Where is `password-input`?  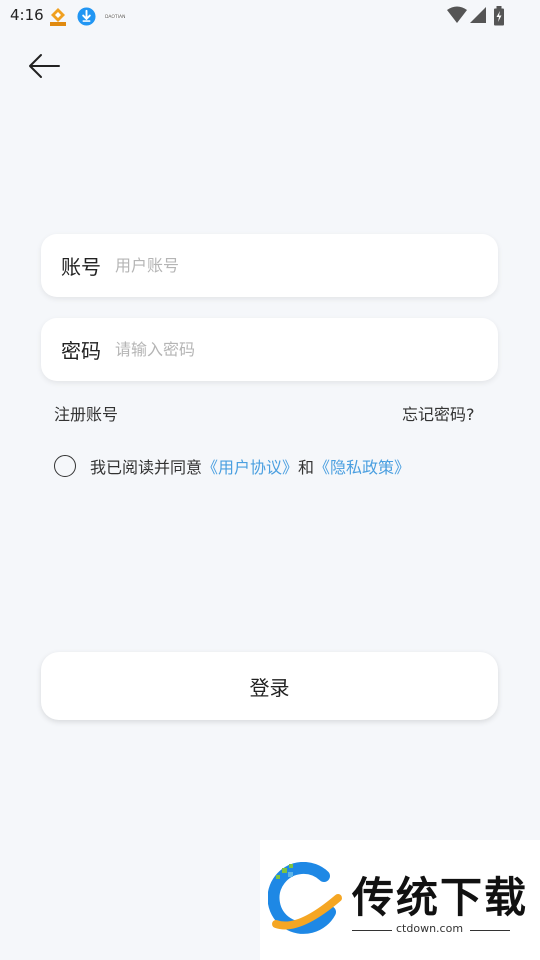 password-input is located at coordinates (295, 349).